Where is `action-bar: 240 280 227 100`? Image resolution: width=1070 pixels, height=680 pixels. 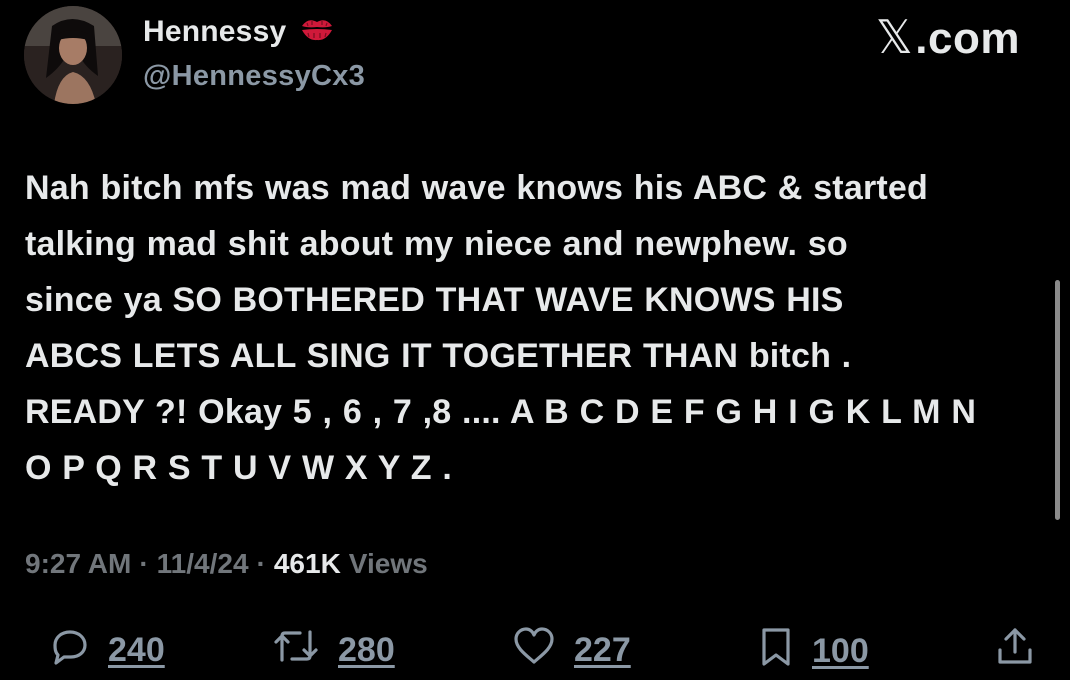
action-bar: 240 280 227 100 is located at coordinates (535, 650).